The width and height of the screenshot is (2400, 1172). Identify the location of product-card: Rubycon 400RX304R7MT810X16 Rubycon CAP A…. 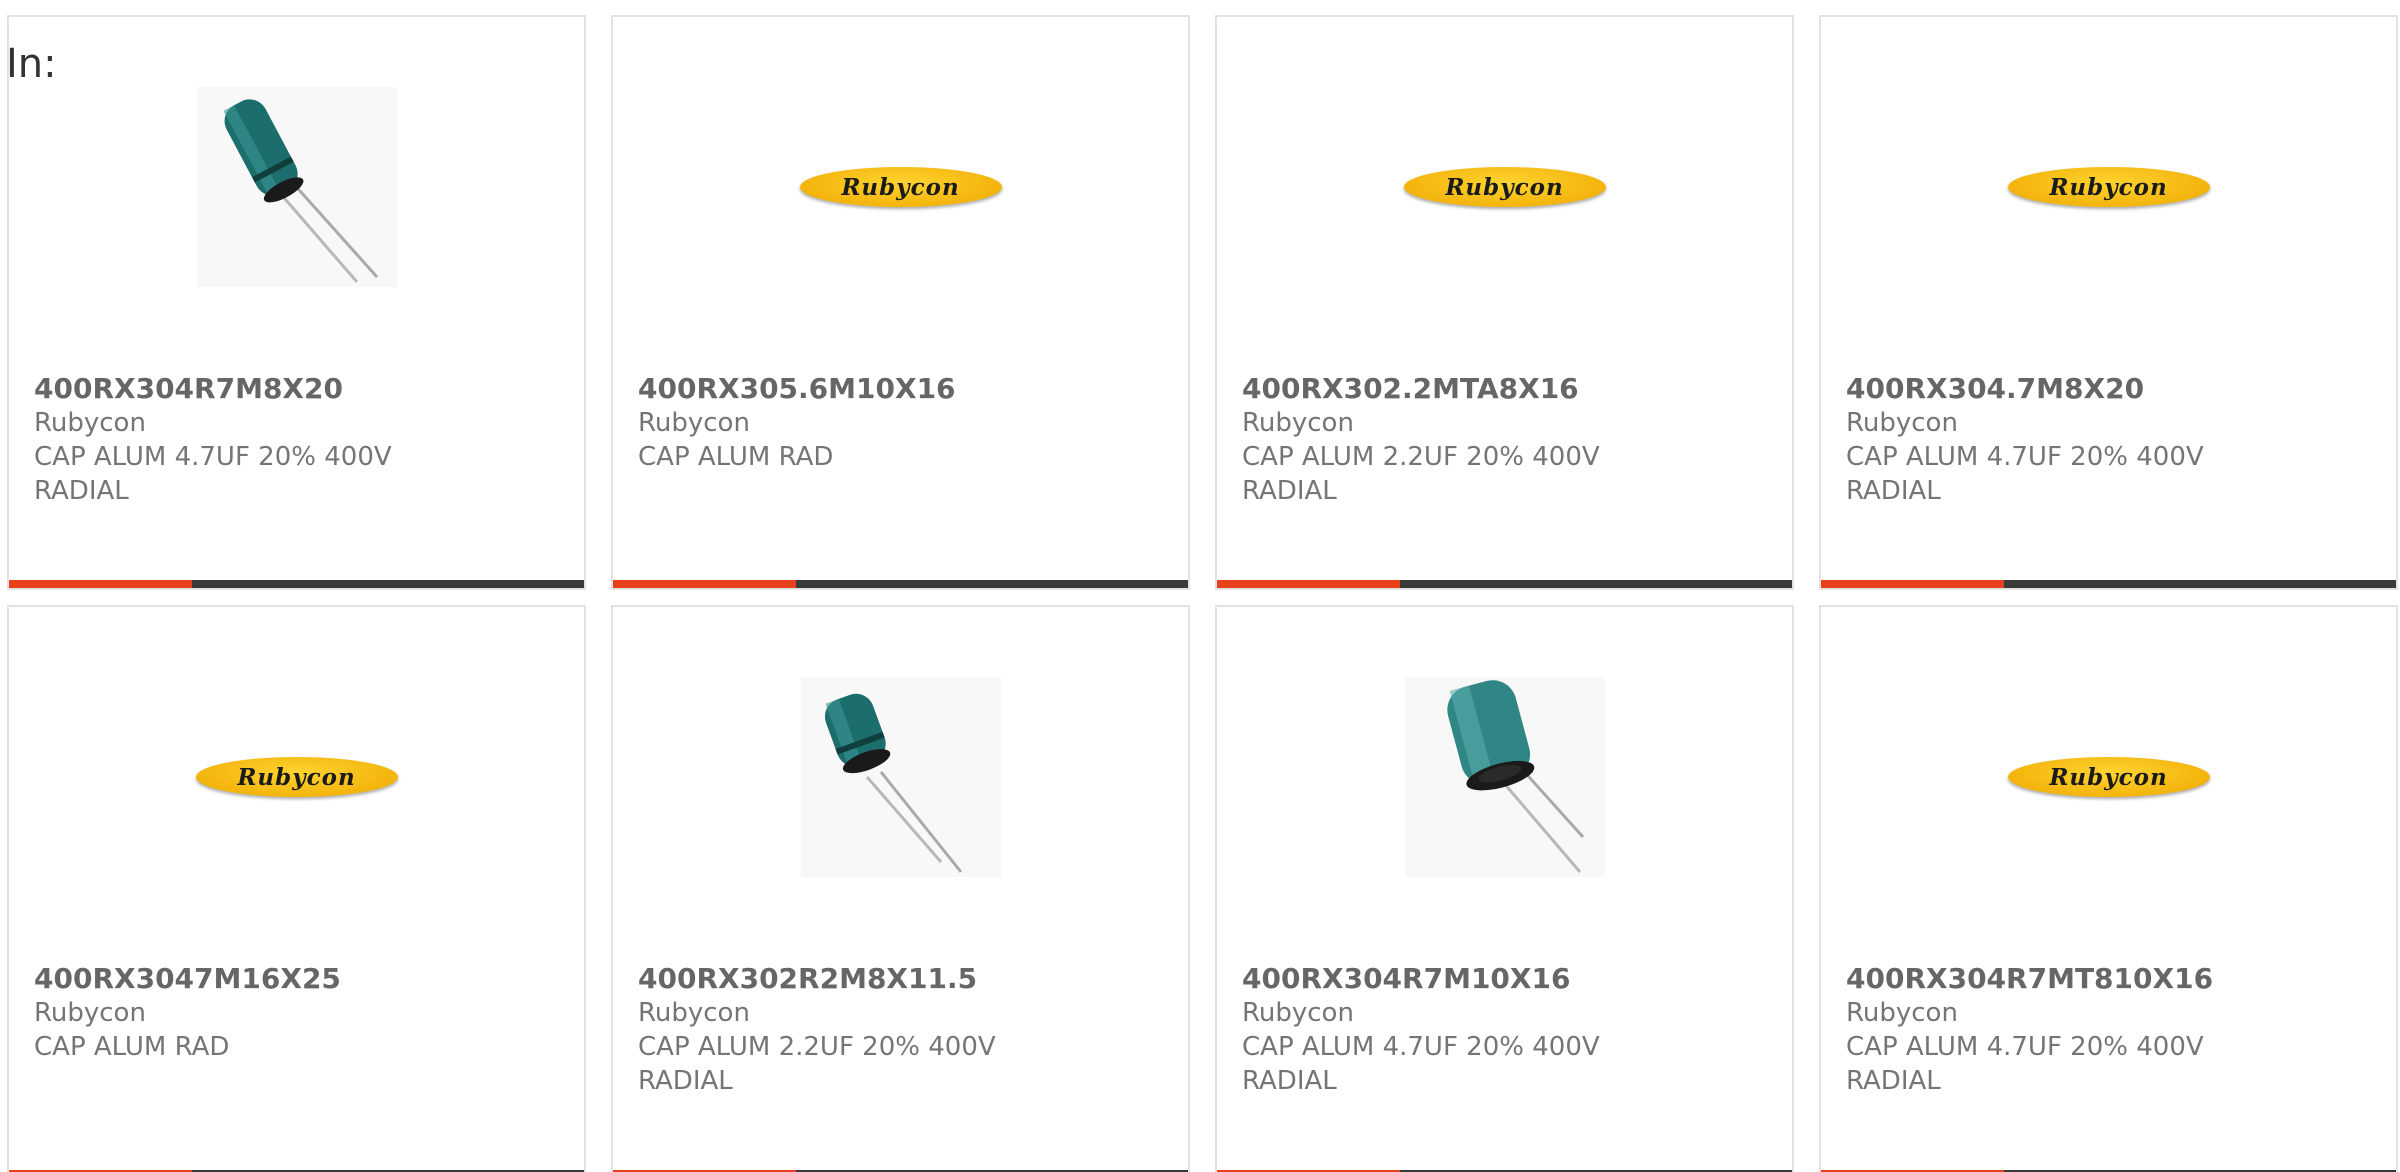
(2108, 888).